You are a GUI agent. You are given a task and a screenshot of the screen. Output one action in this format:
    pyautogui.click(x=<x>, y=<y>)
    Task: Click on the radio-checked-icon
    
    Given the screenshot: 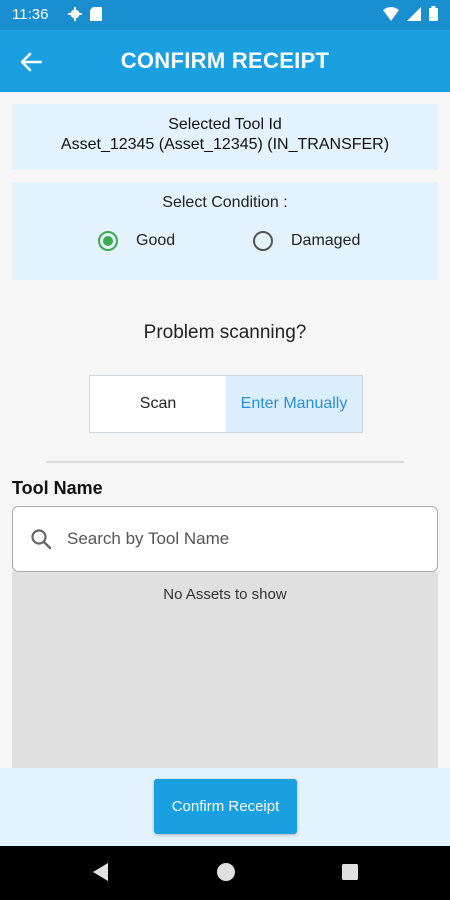 What is the action you would take?
    pyautogui.click(x=108, y=241)
    